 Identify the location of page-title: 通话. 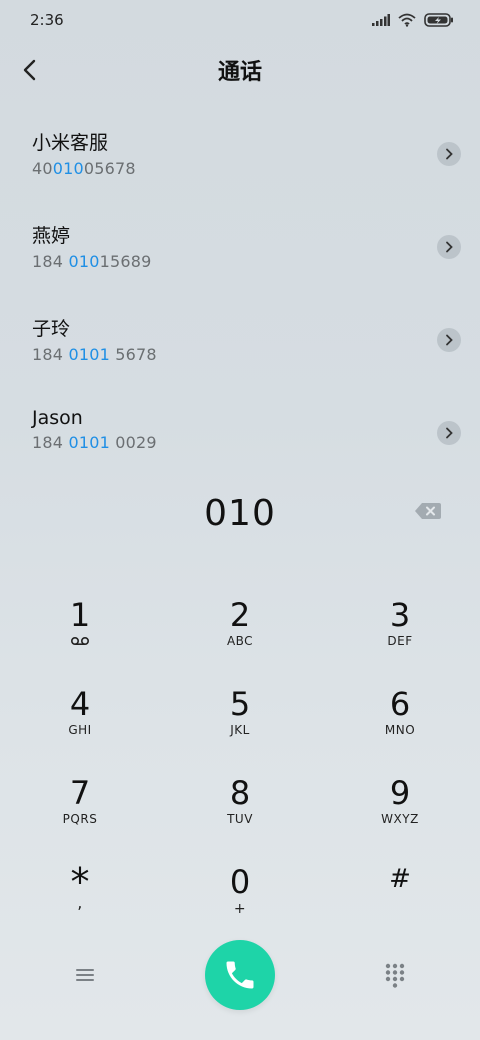
(239, 72).